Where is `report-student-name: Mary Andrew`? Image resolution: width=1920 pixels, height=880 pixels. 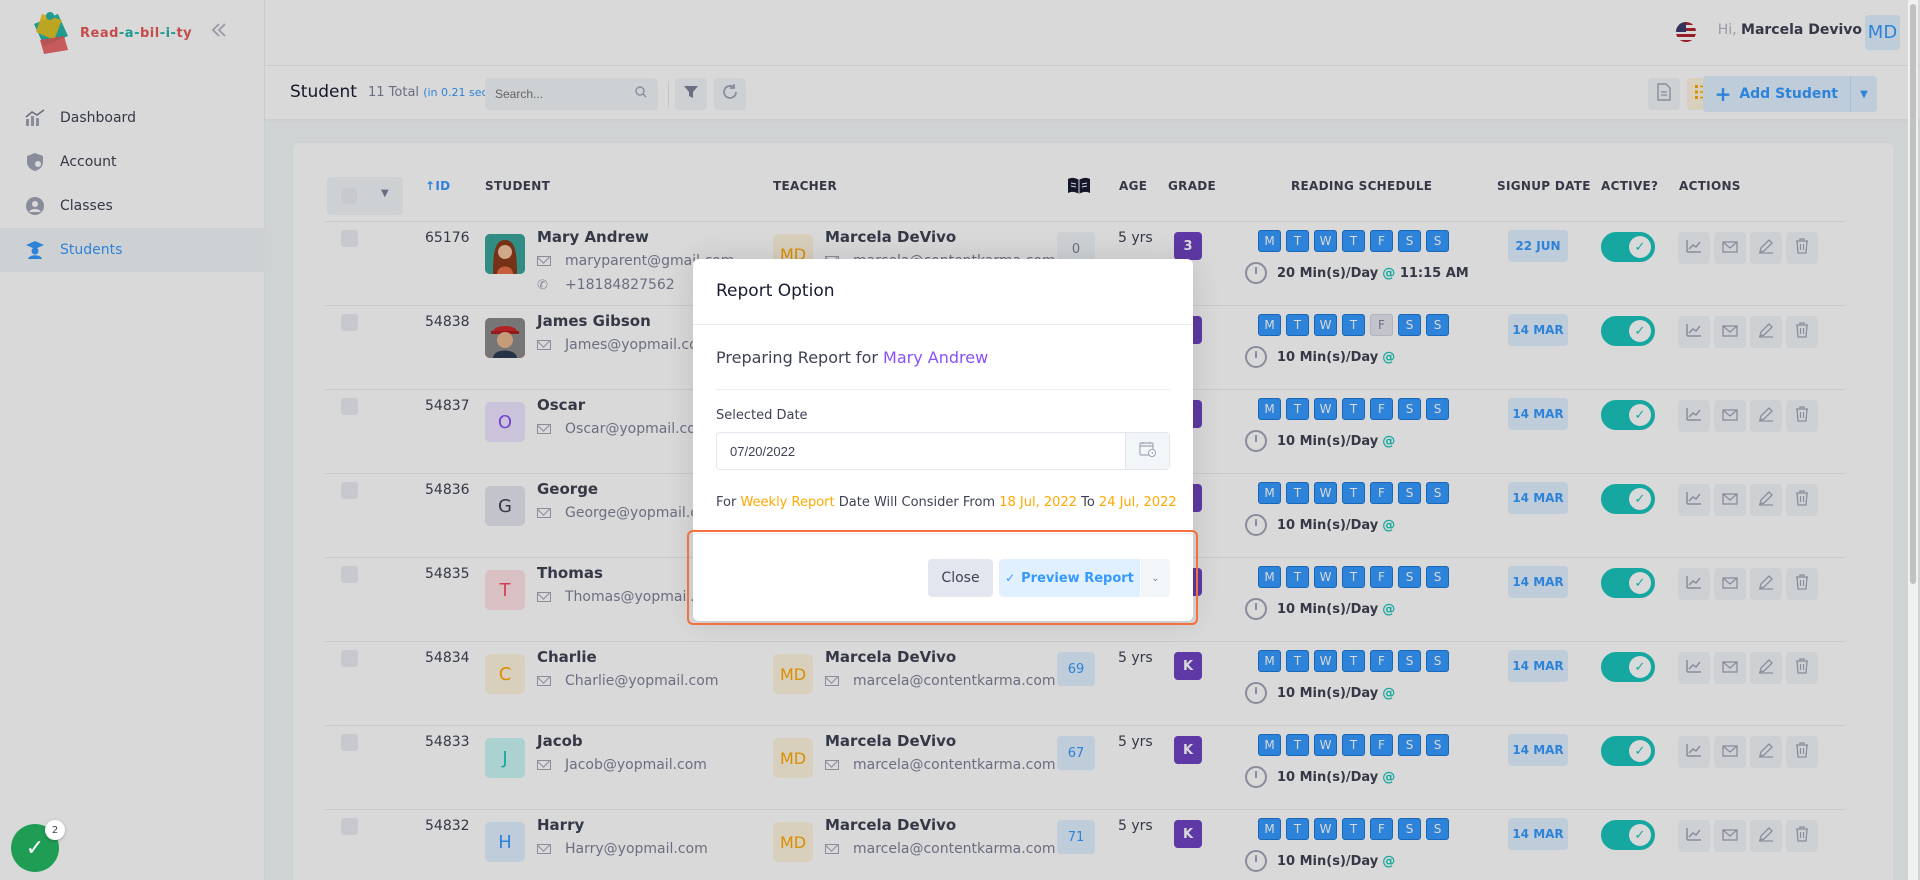 report-student-name: Mary Andrew is located at coordinates (936, 357).